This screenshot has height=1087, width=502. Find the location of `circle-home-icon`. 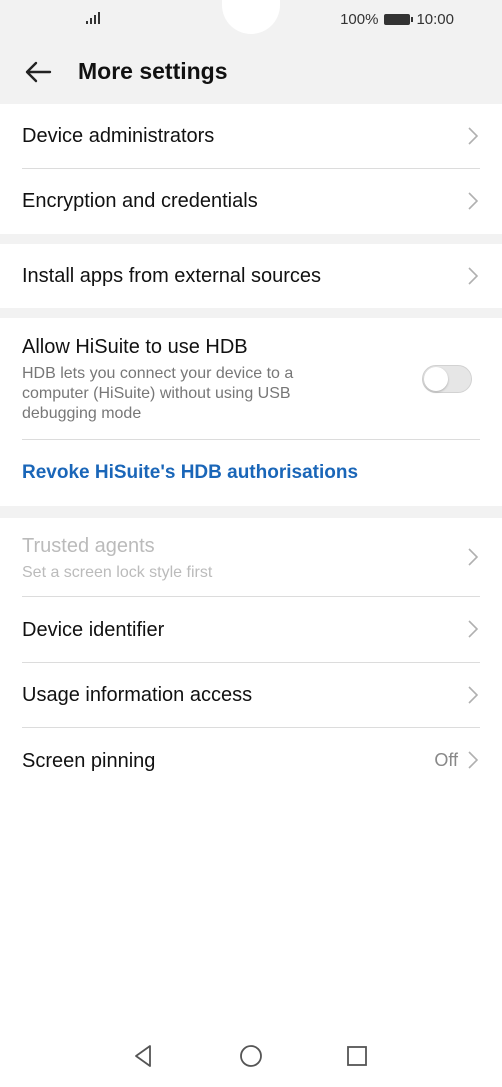

circle-home-icon is located at coordinates (251, 1056).